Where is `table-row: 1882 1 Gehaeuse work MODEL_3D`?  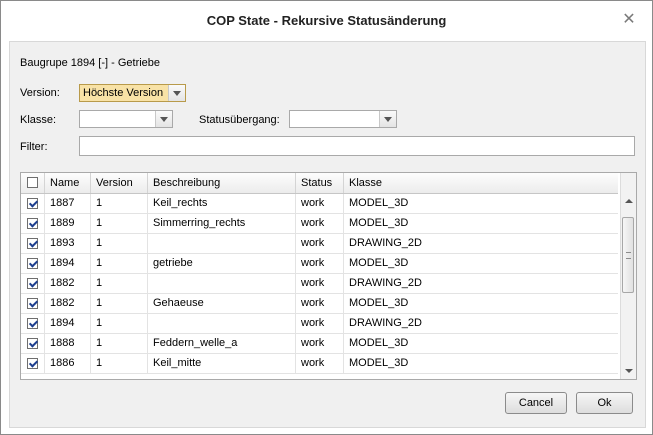 table-row: 1882 1 Gehaeuse work MODEL_3D is located at coordinates (319, 304).